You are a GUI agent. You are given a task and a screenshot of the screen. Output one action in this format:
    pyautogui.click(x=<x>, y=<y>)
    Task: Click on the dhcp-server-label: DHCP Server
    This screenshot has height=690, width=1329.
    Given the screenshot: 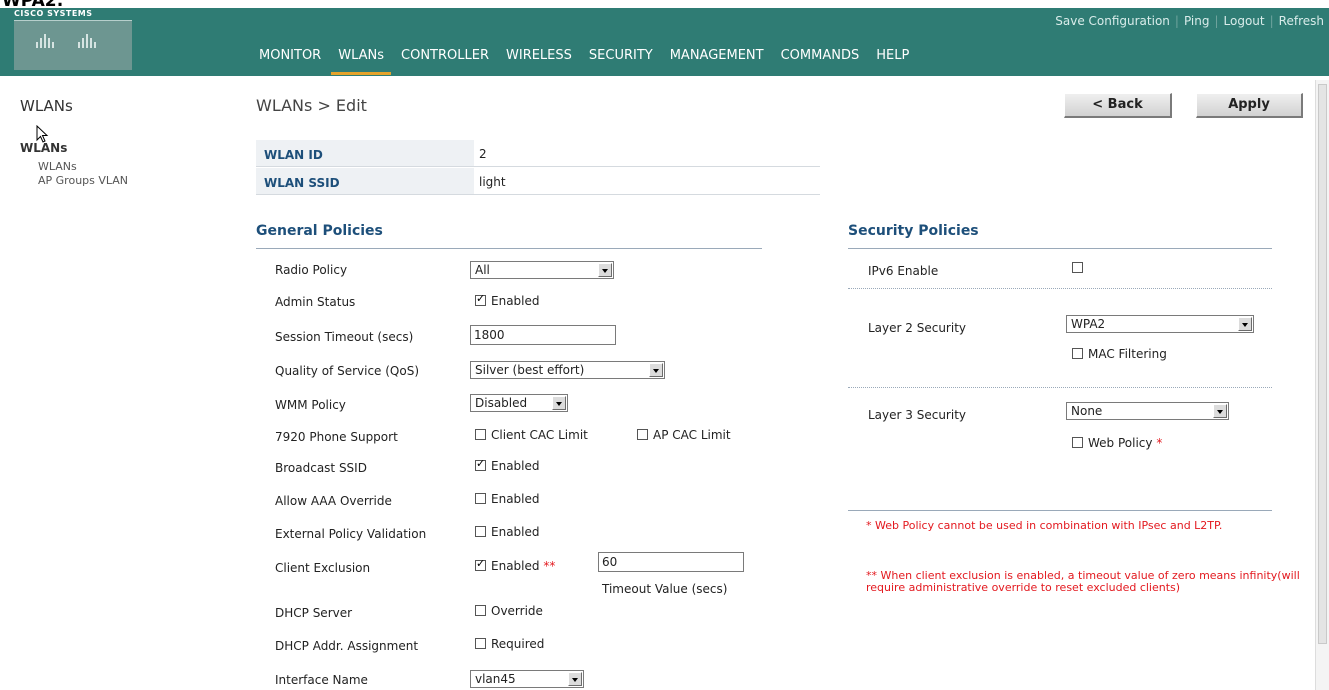 What is the action you would take?
    pyautogui.click(x=314, y=613)
    